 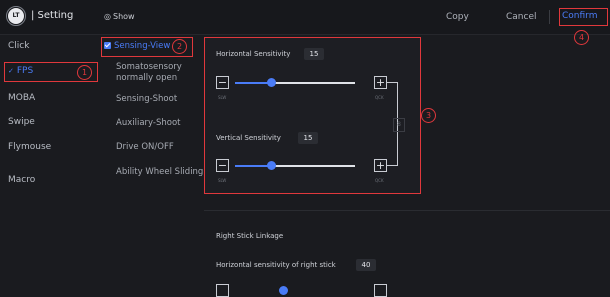 I want to click on eye-icon: ◎, so click(x=107, y=16).